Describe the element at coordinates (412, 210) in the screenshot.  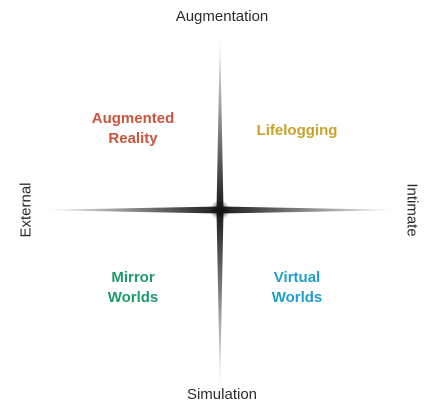
I see `axis-label-intimate: Intimate` at that location.